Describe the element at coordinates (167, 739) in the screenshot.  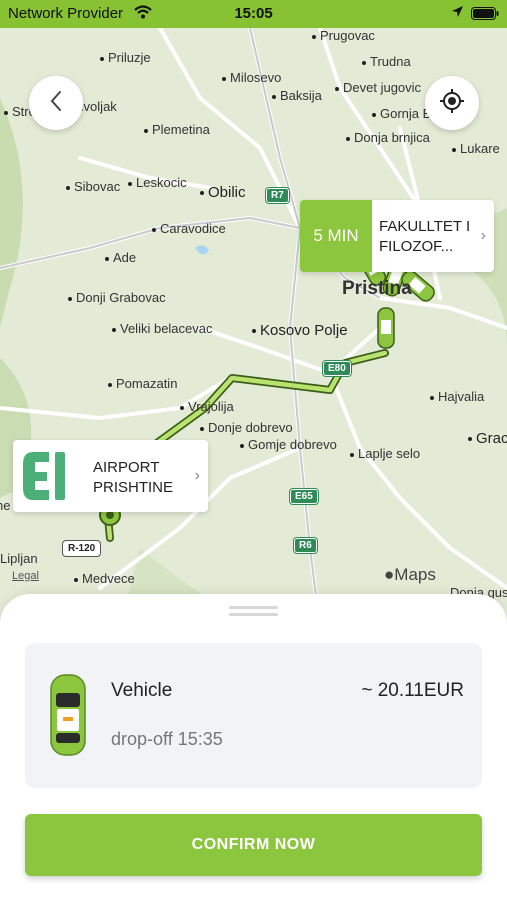
I see `dropoff-time: drop-off 15:35` at that location.